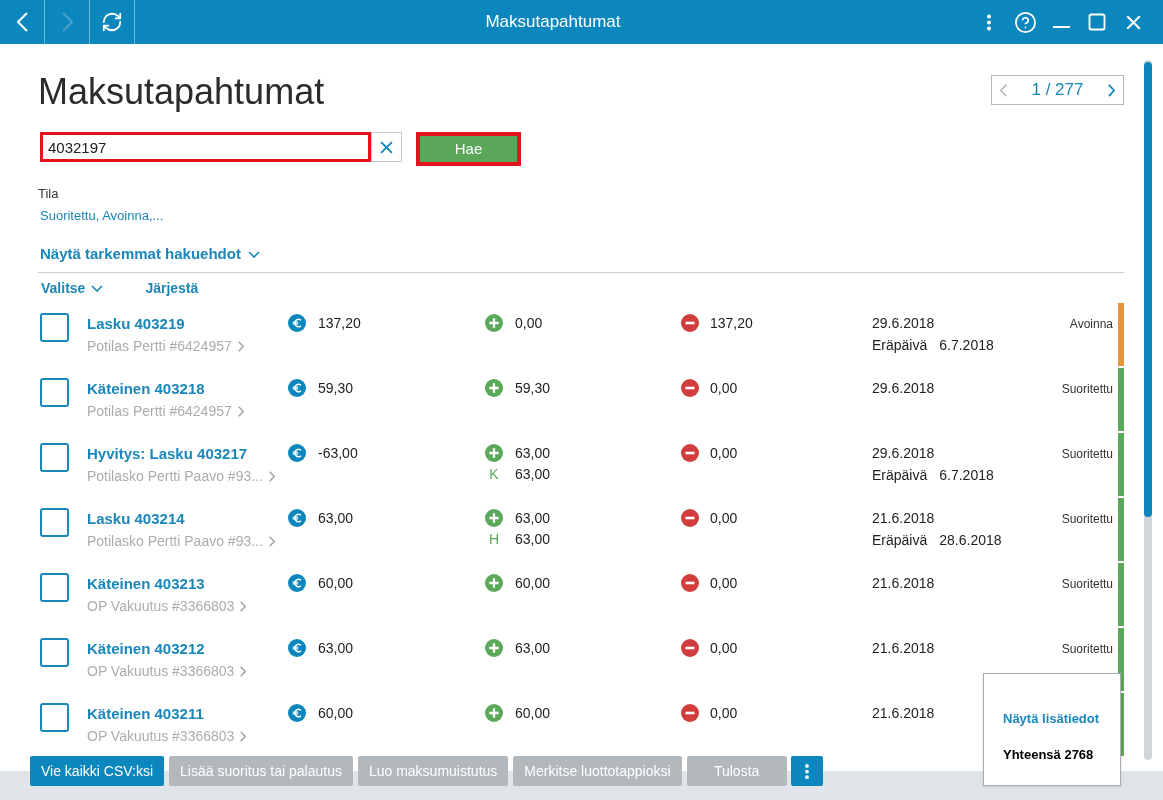 The width and height of the screenshot is (1163, 800). What do you see at coordinates (150, 254) in the screenshot?
I see `advanced-search-toggle: Näytä tarkemmat hakuehdot` at bounding box center [150, 254].